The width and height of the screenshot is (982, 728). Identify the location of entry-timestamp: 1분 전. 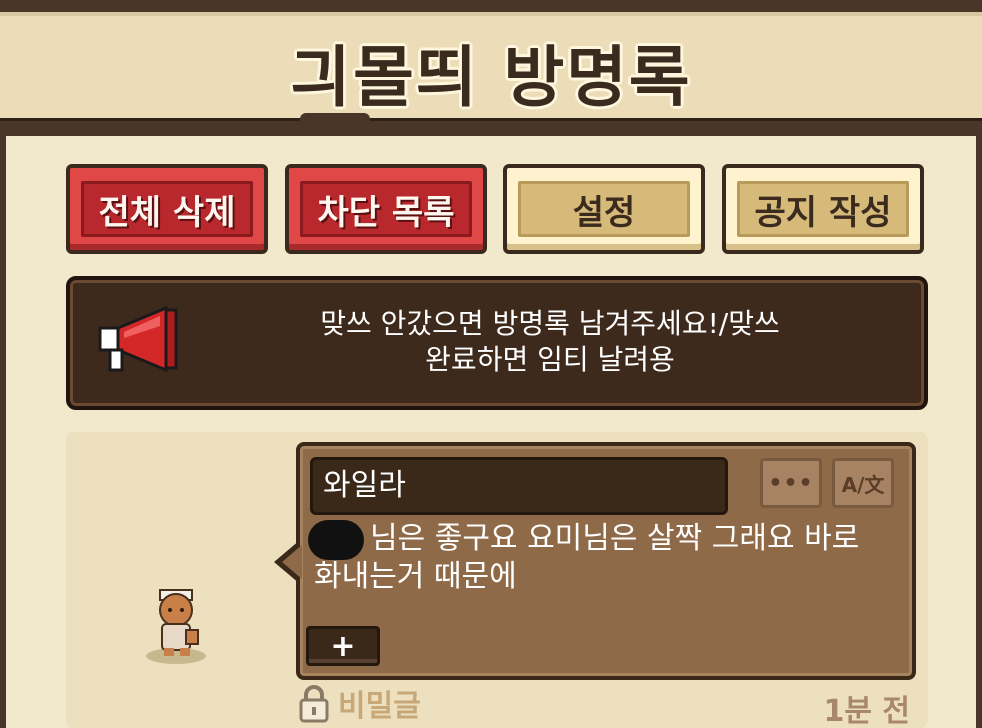
(866, 711).